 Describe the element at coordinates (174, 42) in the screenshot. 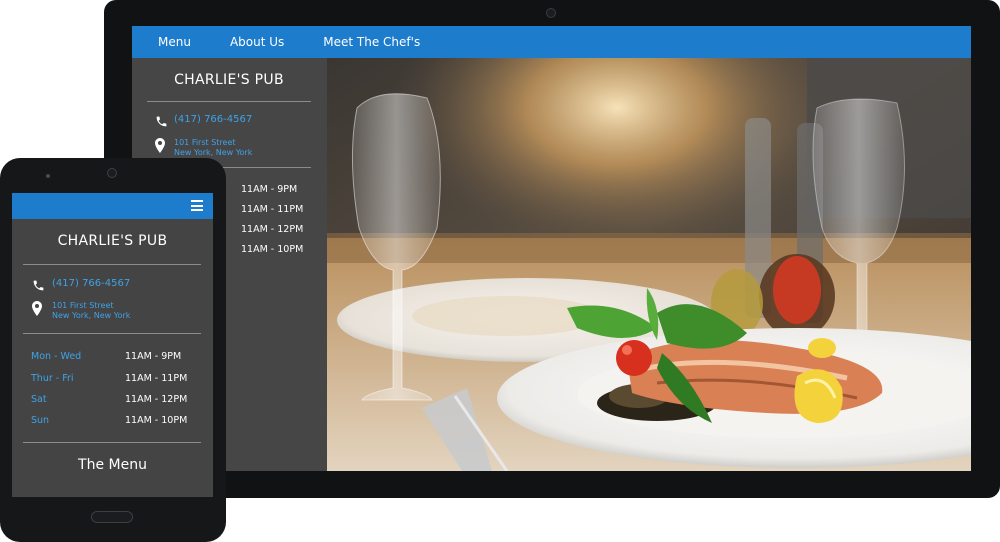

I see `nav-menu: Menu` at that location.